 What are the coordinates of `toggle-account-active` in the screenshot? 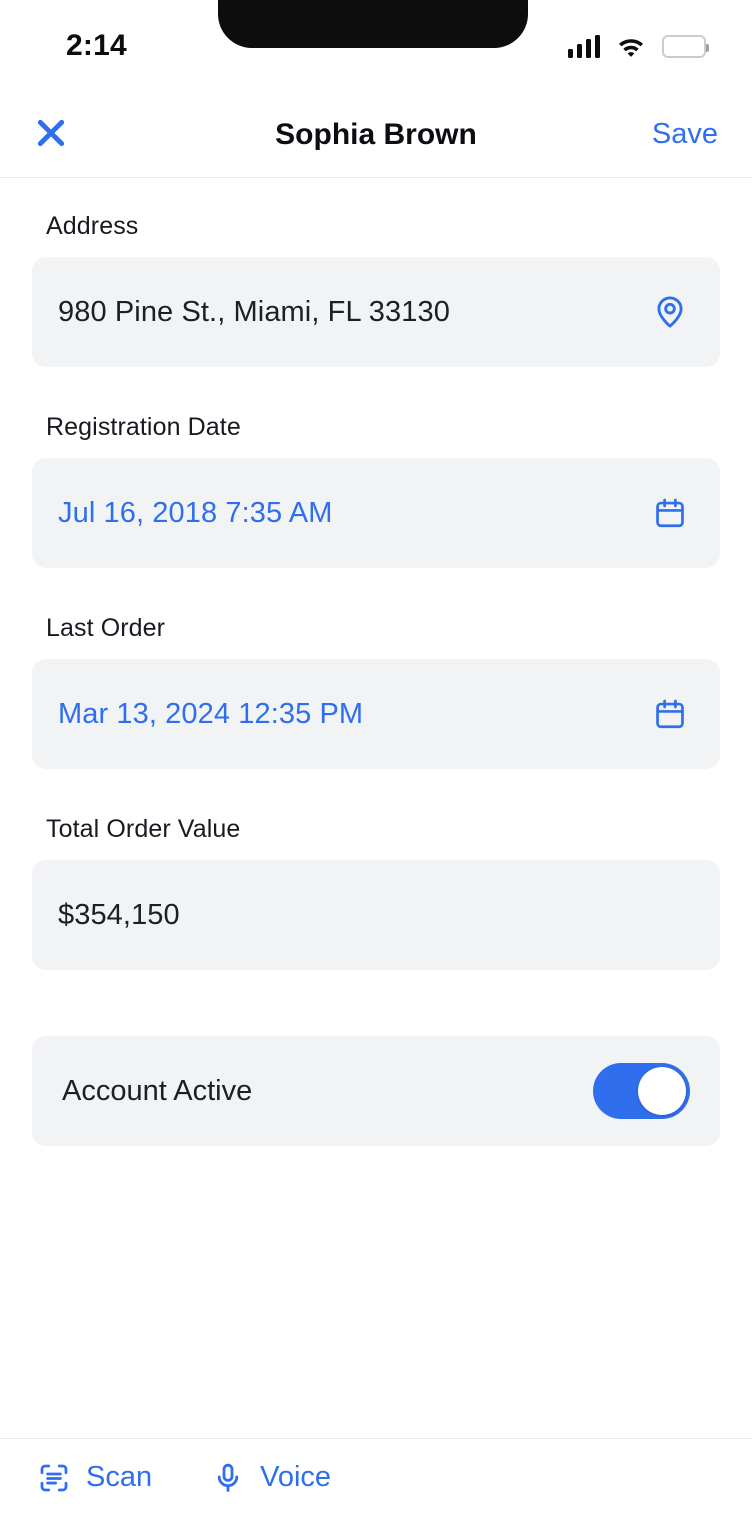 It's located at (641, 1091).